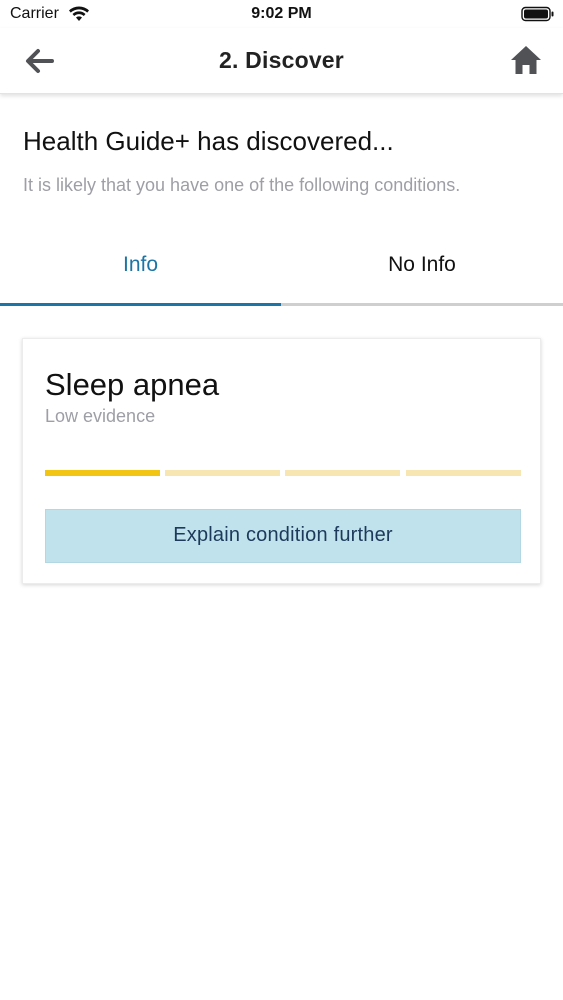 This screenshot has width=563, height=1000. I want to click on tab-bar: Info No Info, so click(281, 273).